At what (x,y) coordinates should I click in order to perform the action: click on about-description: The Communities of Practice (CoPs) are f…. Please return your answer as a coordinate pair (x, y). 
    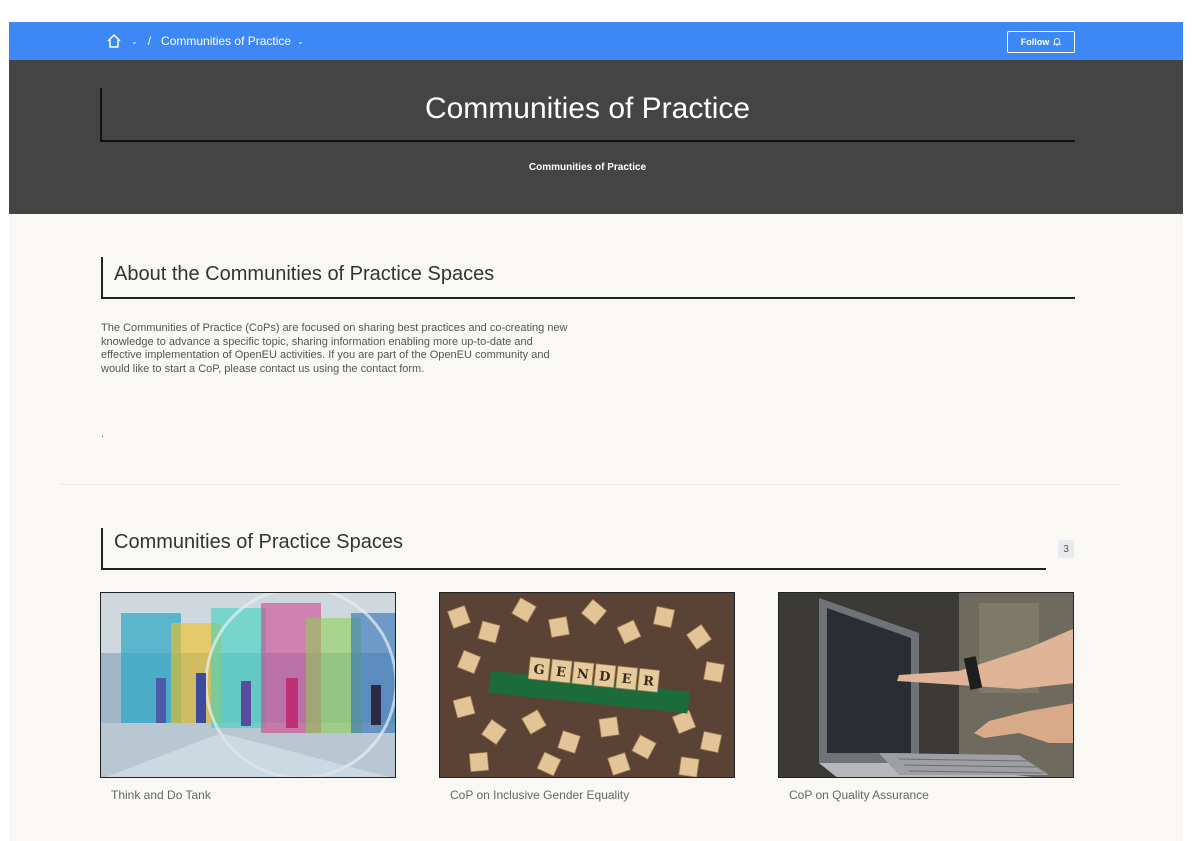
    Looking at the image, I should click on (334, 348).